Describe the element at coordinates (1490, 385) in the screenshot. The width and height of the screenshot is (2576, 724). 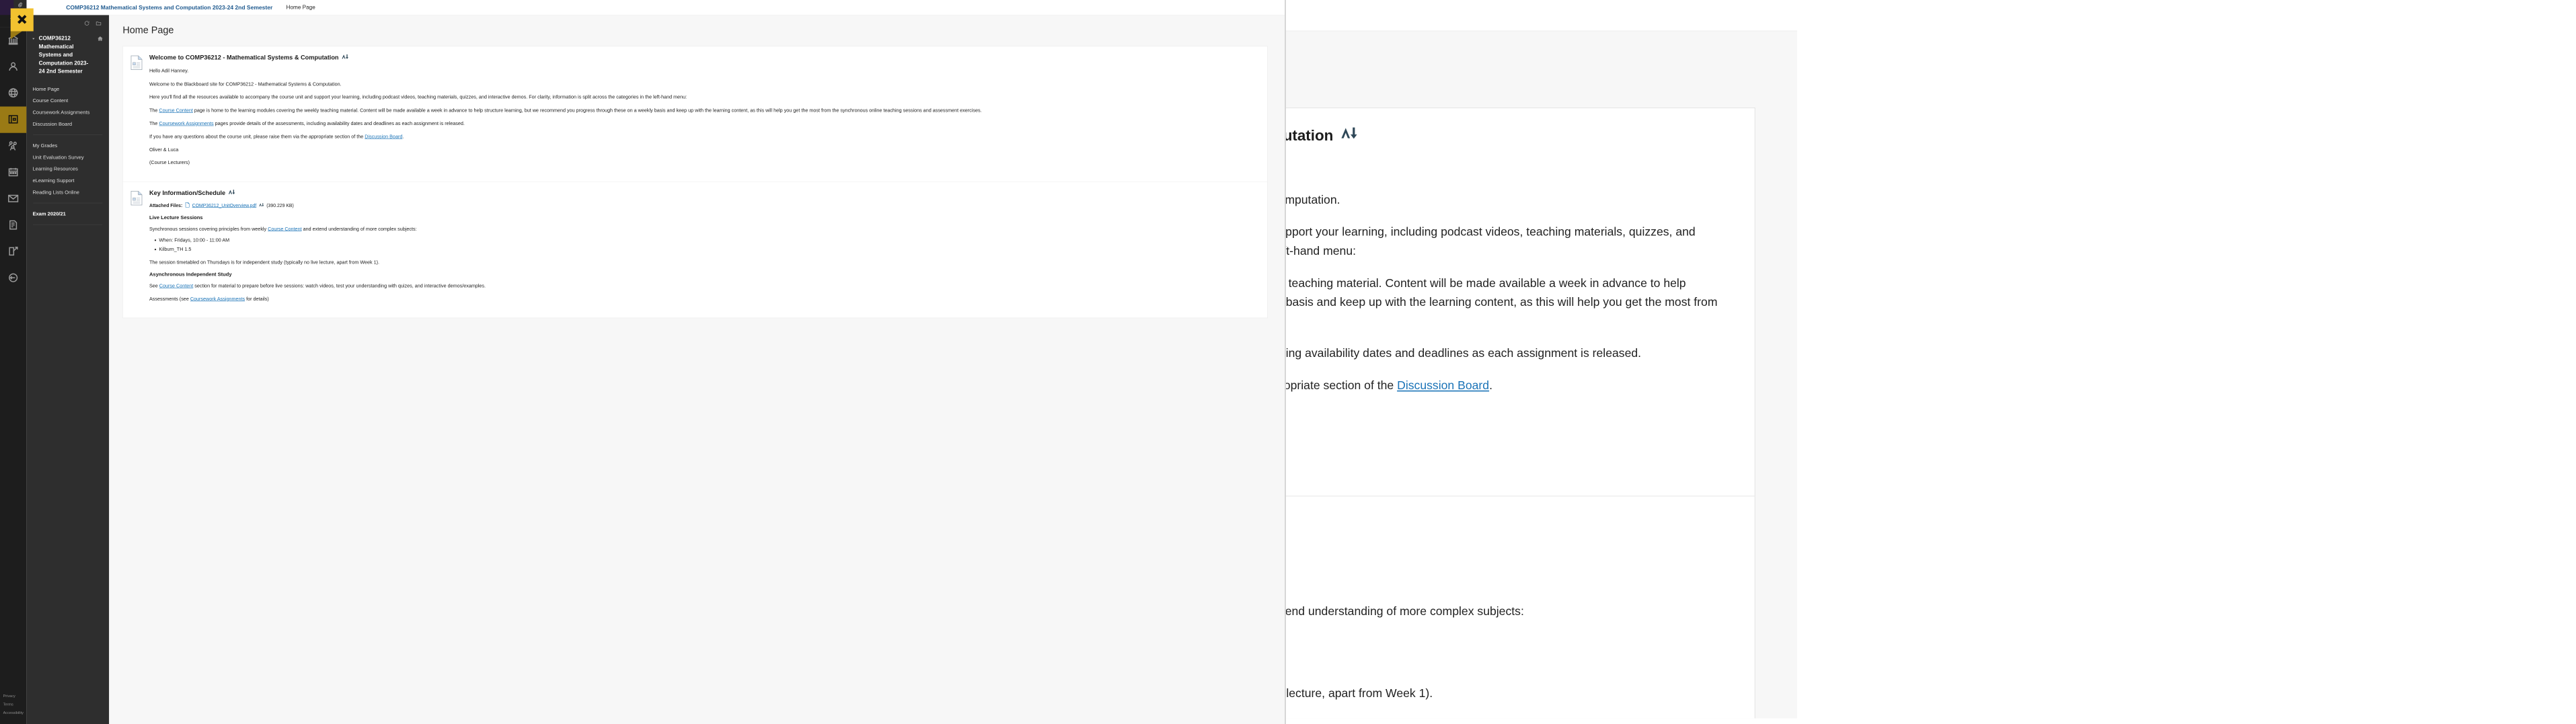
I see `q-post: .` at that location.